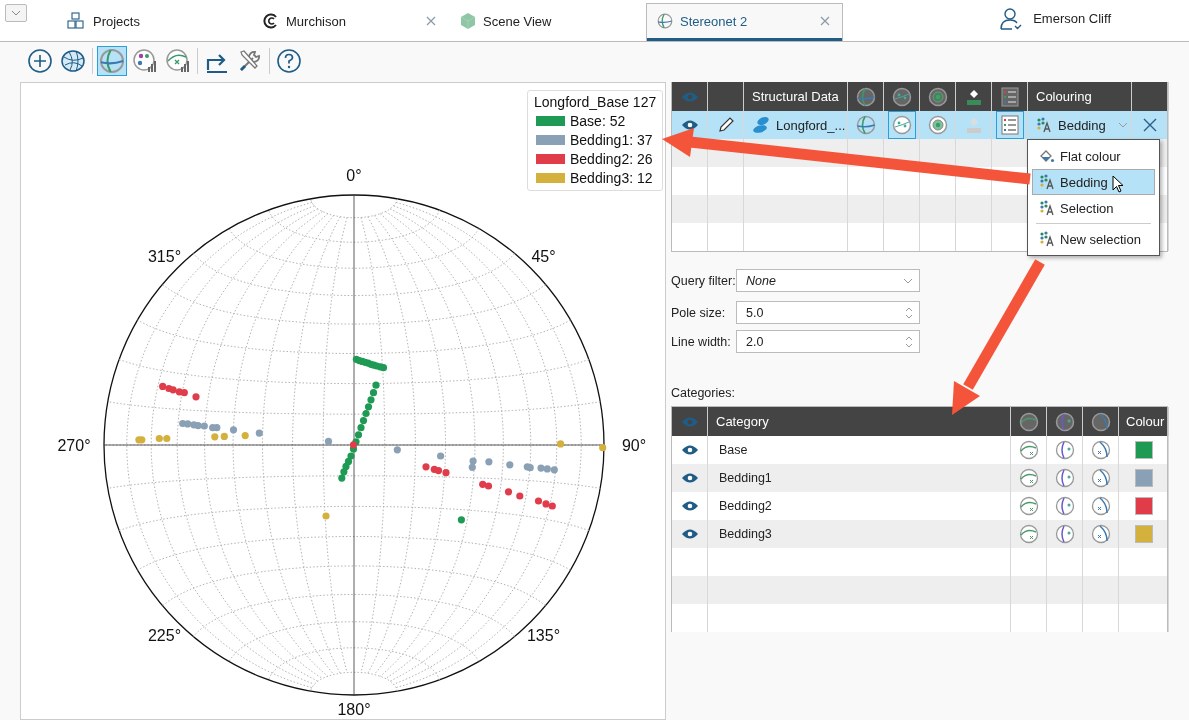  Describe the element at coordinates (153, 22) in the screenshot. I see `tab: Projects` at that location.